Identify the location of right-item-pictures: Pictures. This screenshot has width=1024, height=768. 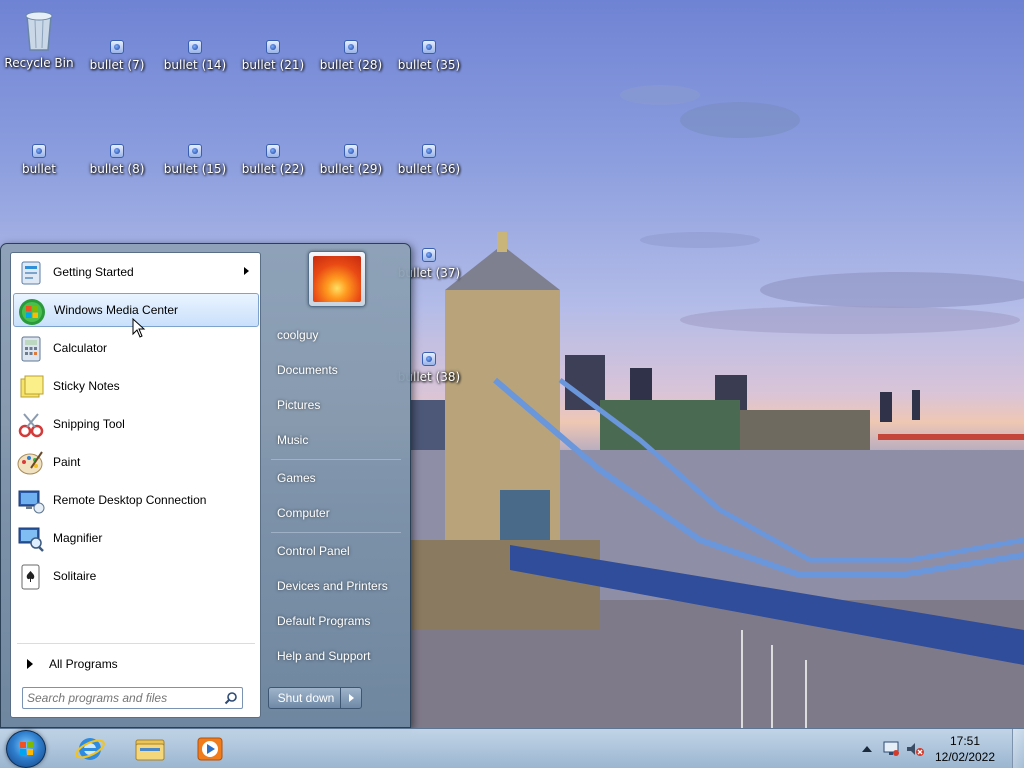
(336, 405).